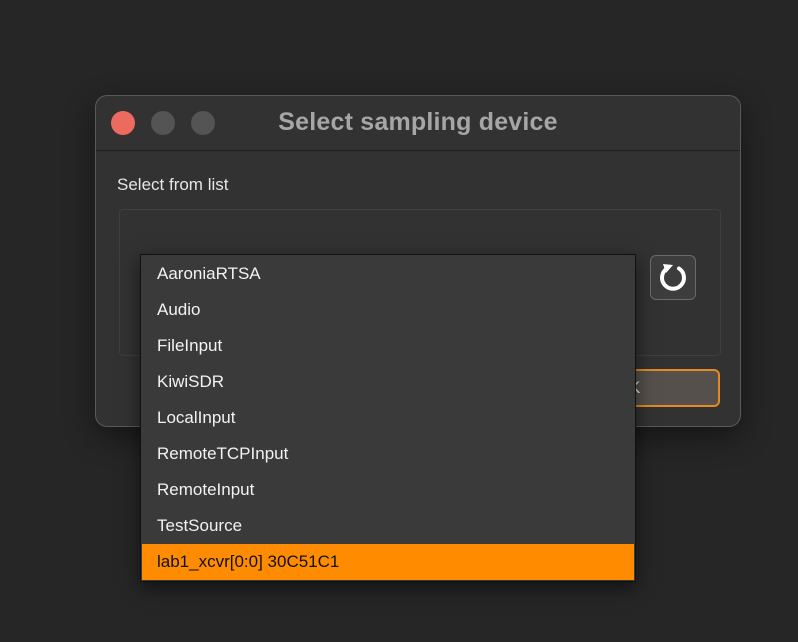 This screenshot has height=642, width=798. What do you see at coordinates (388, 382) in the screenshot?
I see `list-item: KiwiSDR` at bounding box center [388, 382].